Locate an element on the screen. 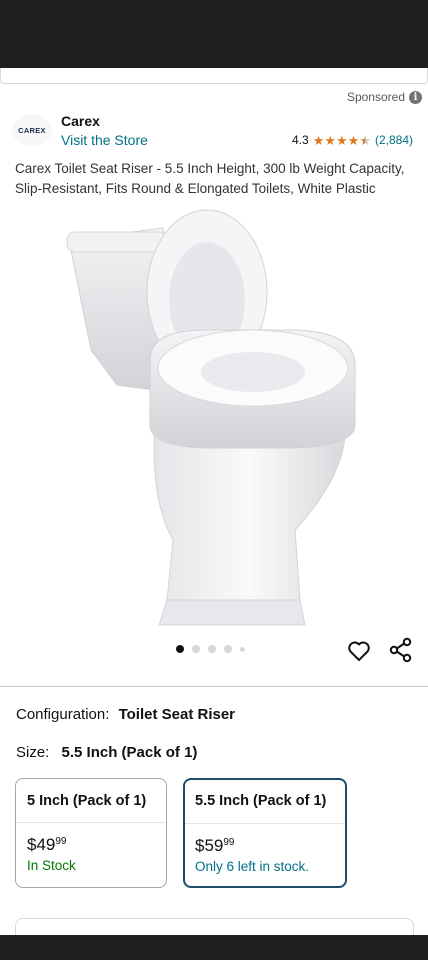 The width and height of the screenshot is (428, 960). size-value: 5.5 Inch (Pack of 1) is located at coordinates (129, 752).